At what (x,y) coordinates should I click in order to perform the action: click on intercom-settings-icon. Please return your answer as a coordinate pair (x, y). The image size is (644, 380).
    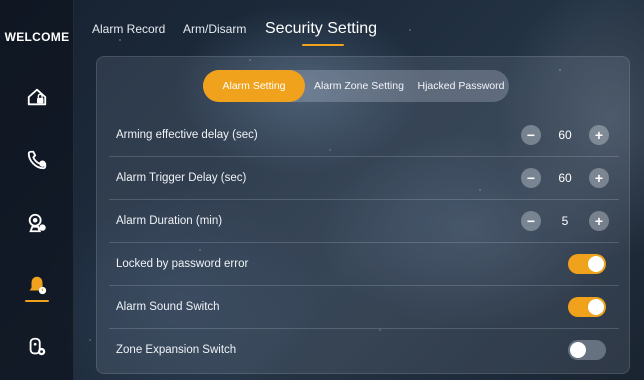
    Looking at the image, I should click on (37, 346).